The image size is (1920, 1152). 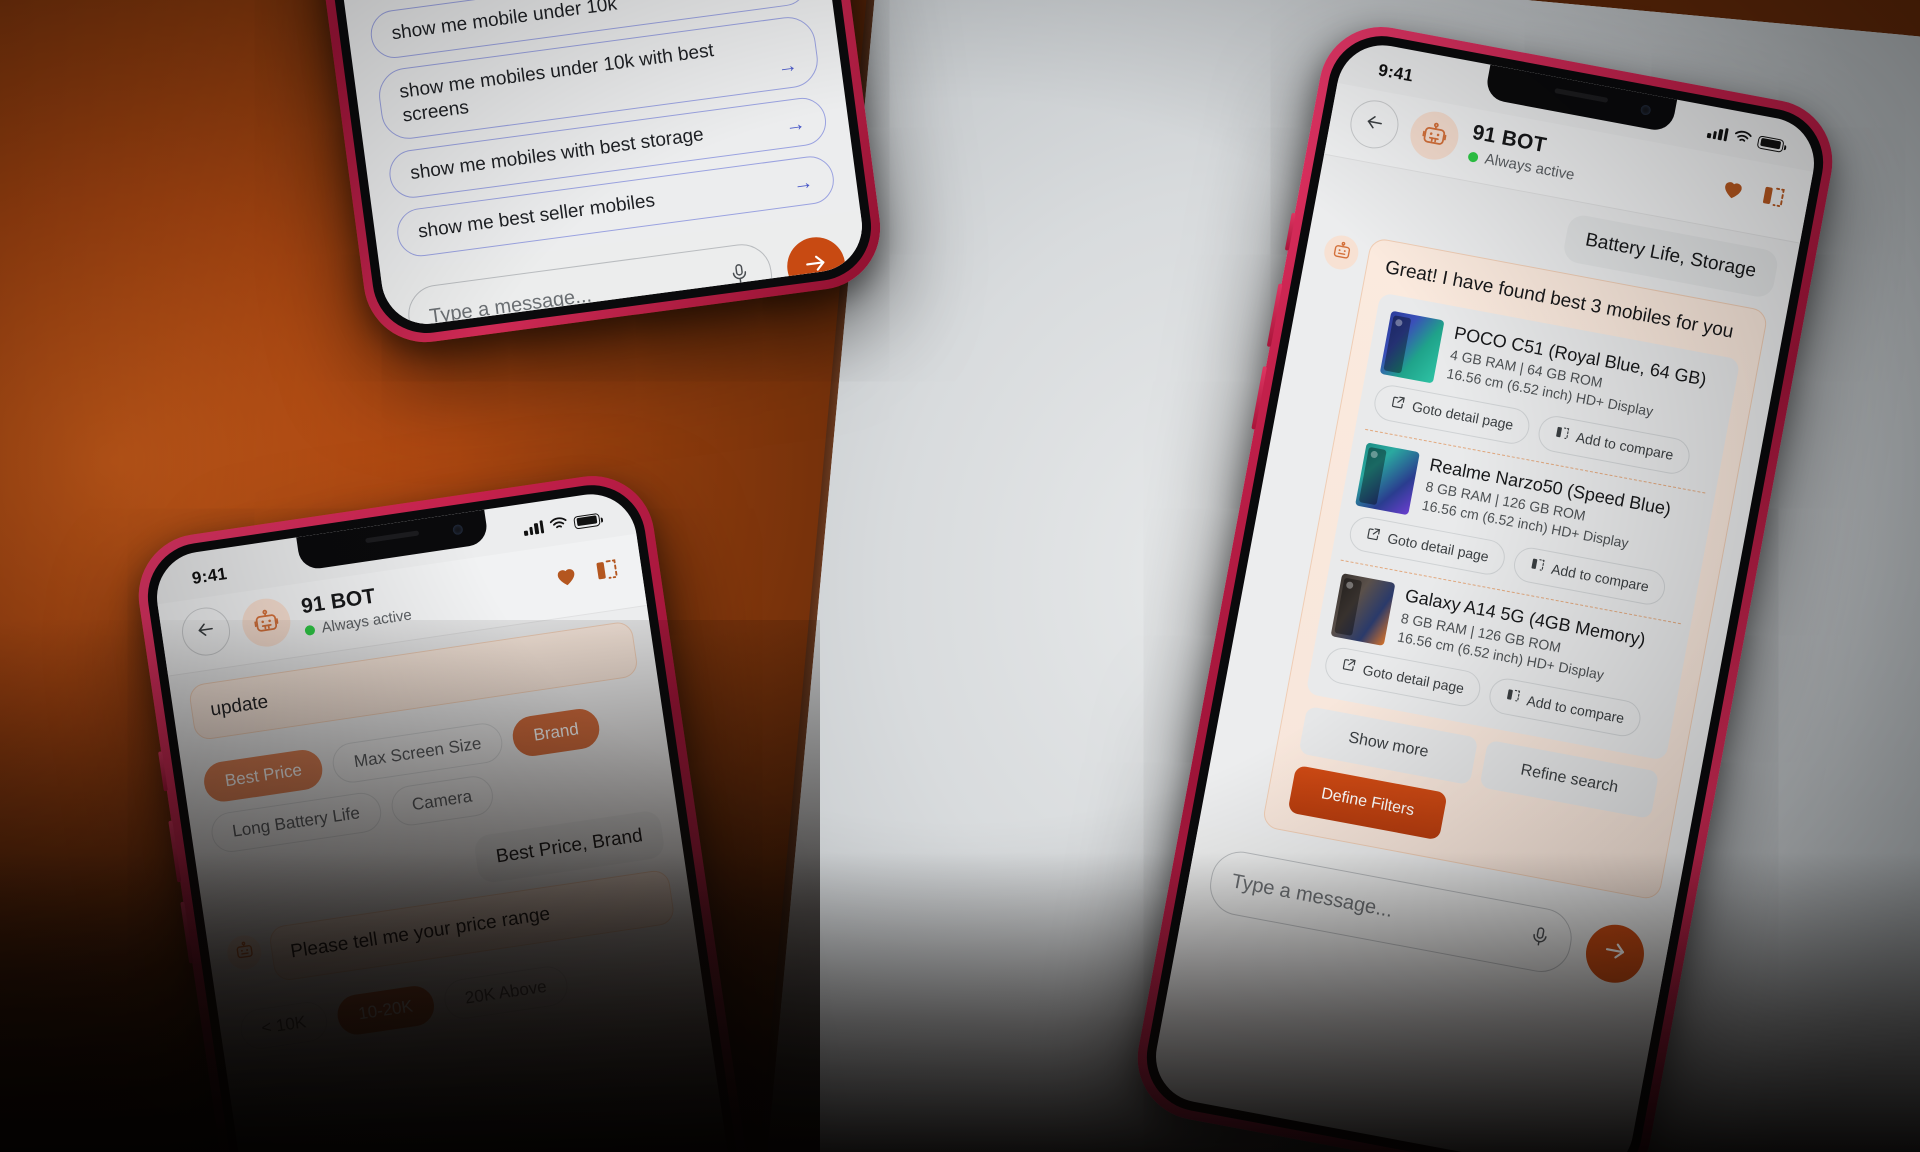 I want to click on filter-chip-best-price: Best Price, so click(x=263, y=775).